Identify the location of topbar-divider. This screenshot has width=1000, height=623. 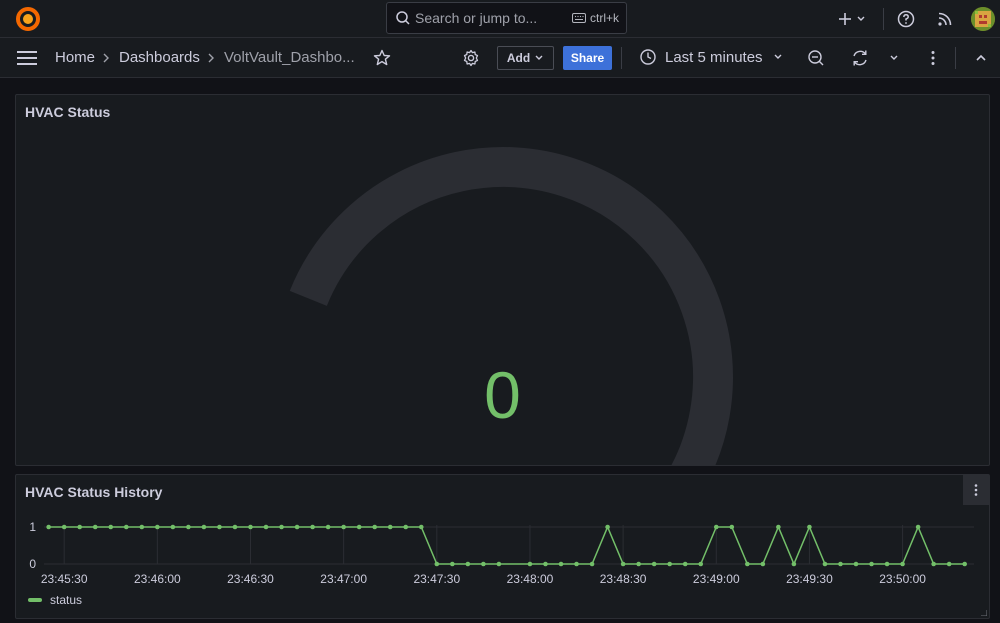
(883, 19).